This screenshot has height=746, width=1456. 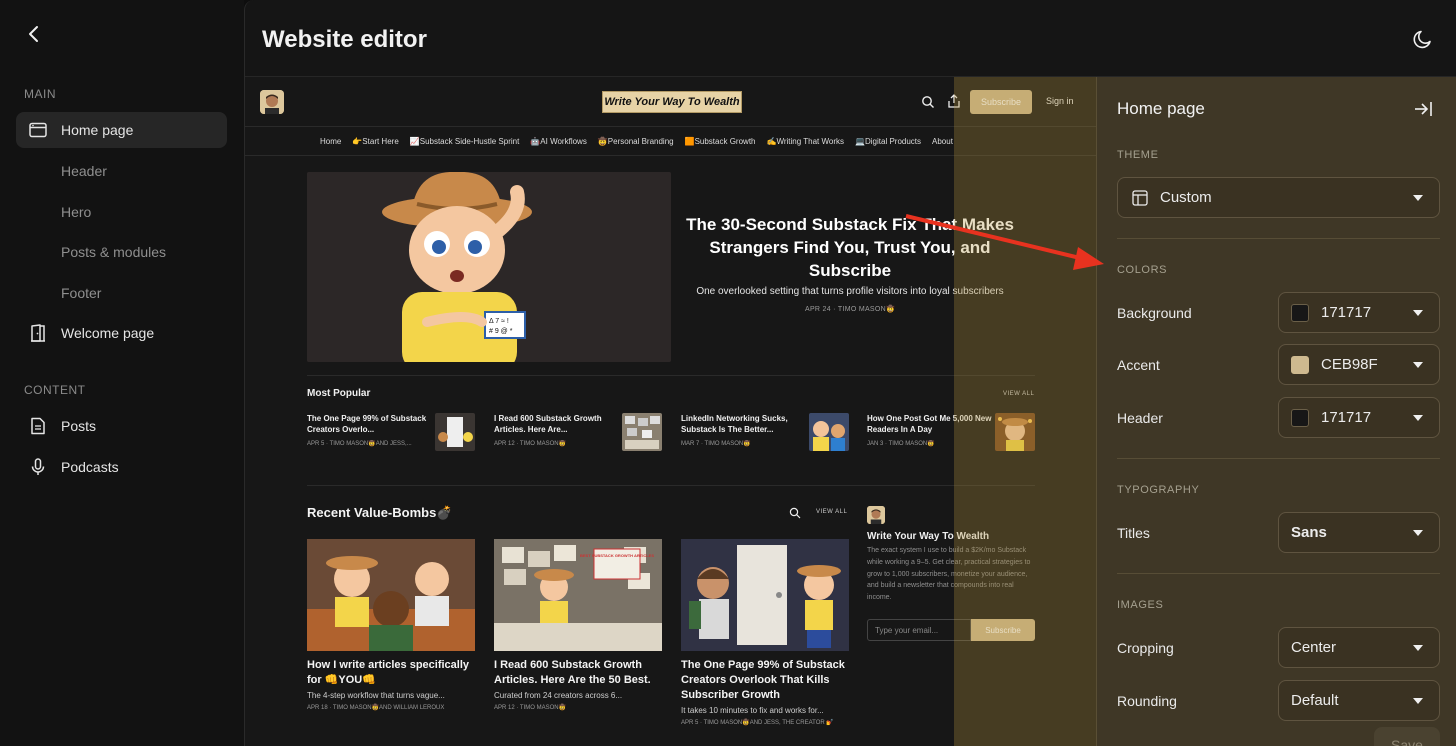 I want to click on svg-text: Δ 7 ≈ !, so click(x=499, y=321).